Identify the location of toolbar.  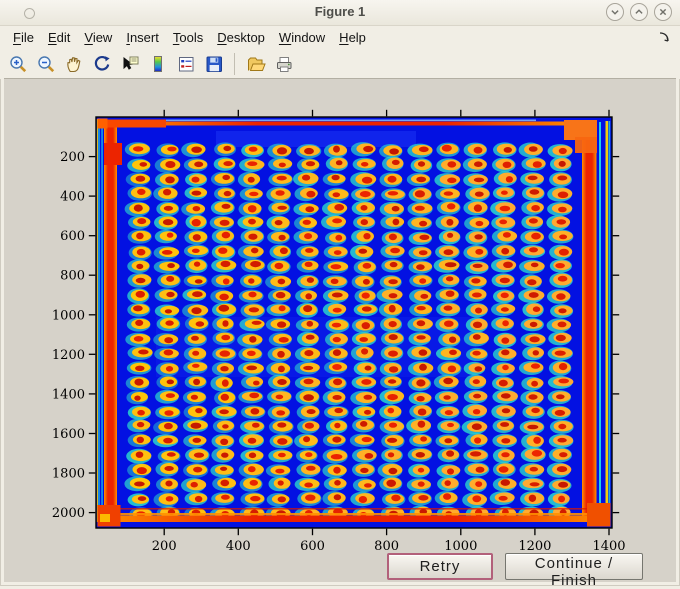
(340, 63).